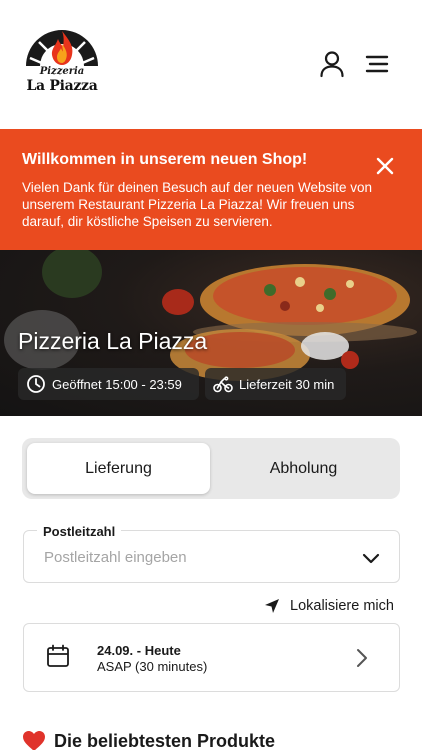  I want to click on localize-button: Lokalisiere mich, so click(329, 606).